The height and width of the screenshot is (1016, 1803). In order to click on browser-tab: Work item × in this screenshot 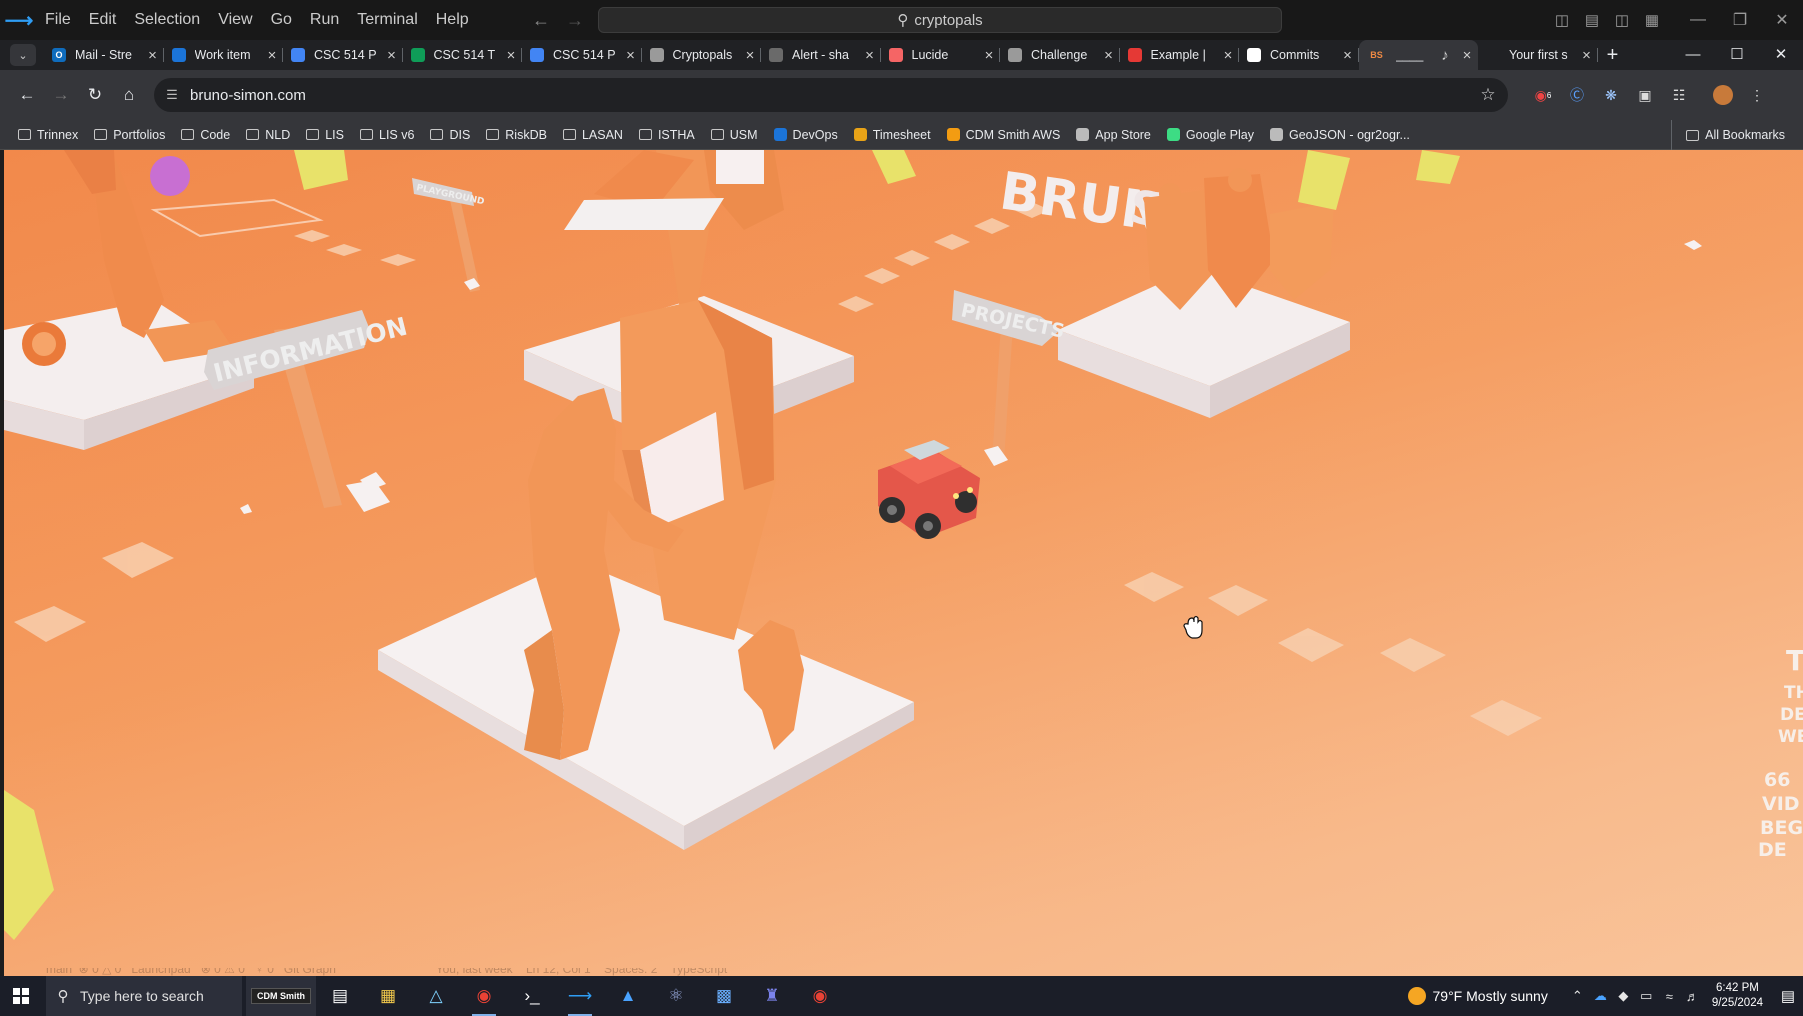, I will do `click(223, 55)`.